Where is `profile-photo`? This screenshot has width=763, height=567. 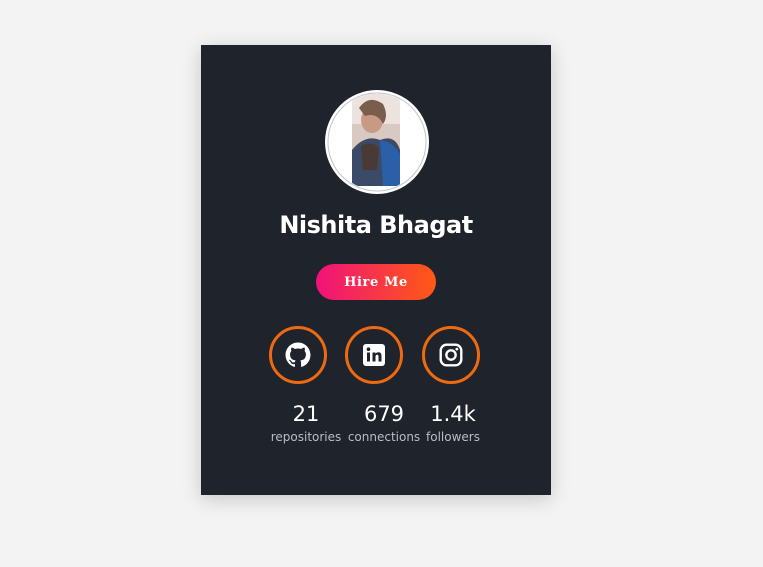 profile-photo is located at coordinates (377, 142).